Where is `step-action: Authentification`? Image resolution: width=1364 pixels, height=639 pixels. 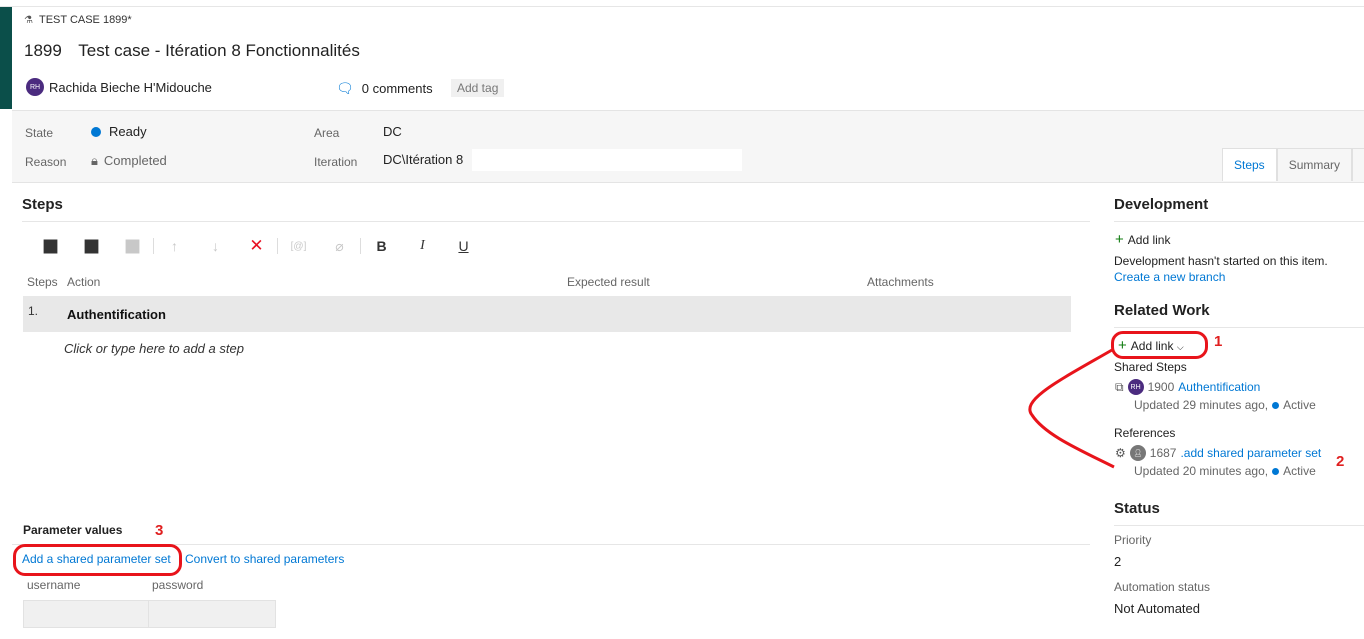 step-action: Authentification is located at coordinates (116, 314).